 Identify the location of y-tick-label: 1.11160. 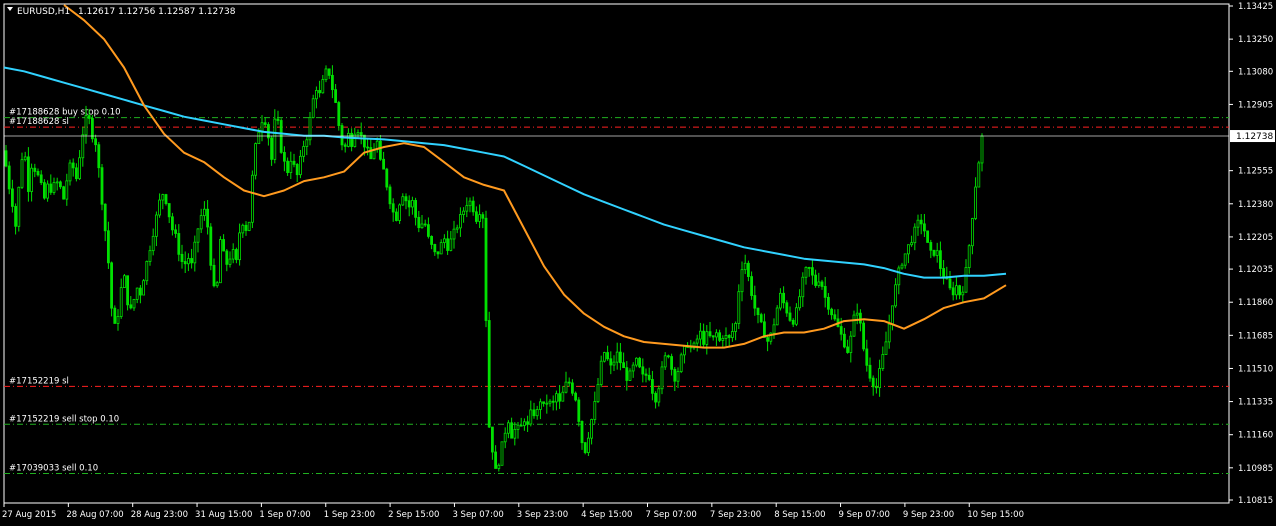
(1255, 436).